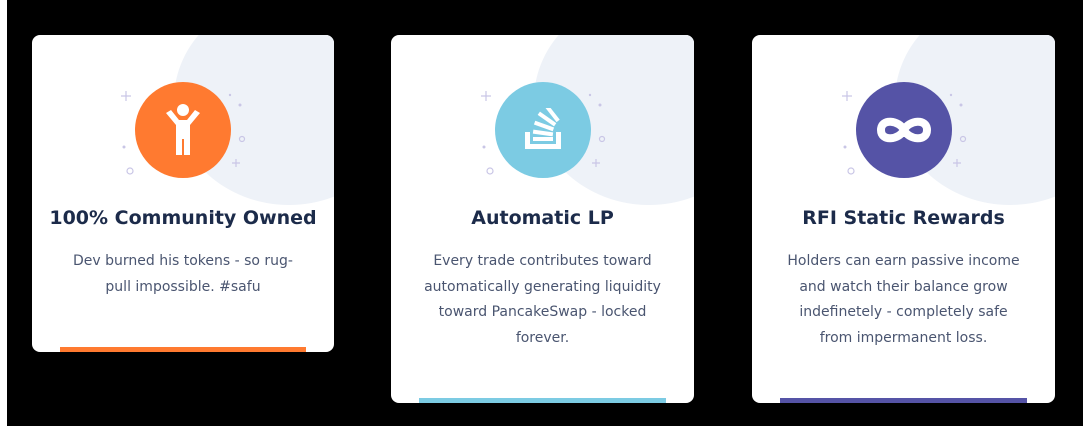 Image resolution: width=1083 pixels, height=426 pixels. Describe the element at coordinates (903, 286) in the screenshot. I see `description-line: and watch their balance grow` at that location.